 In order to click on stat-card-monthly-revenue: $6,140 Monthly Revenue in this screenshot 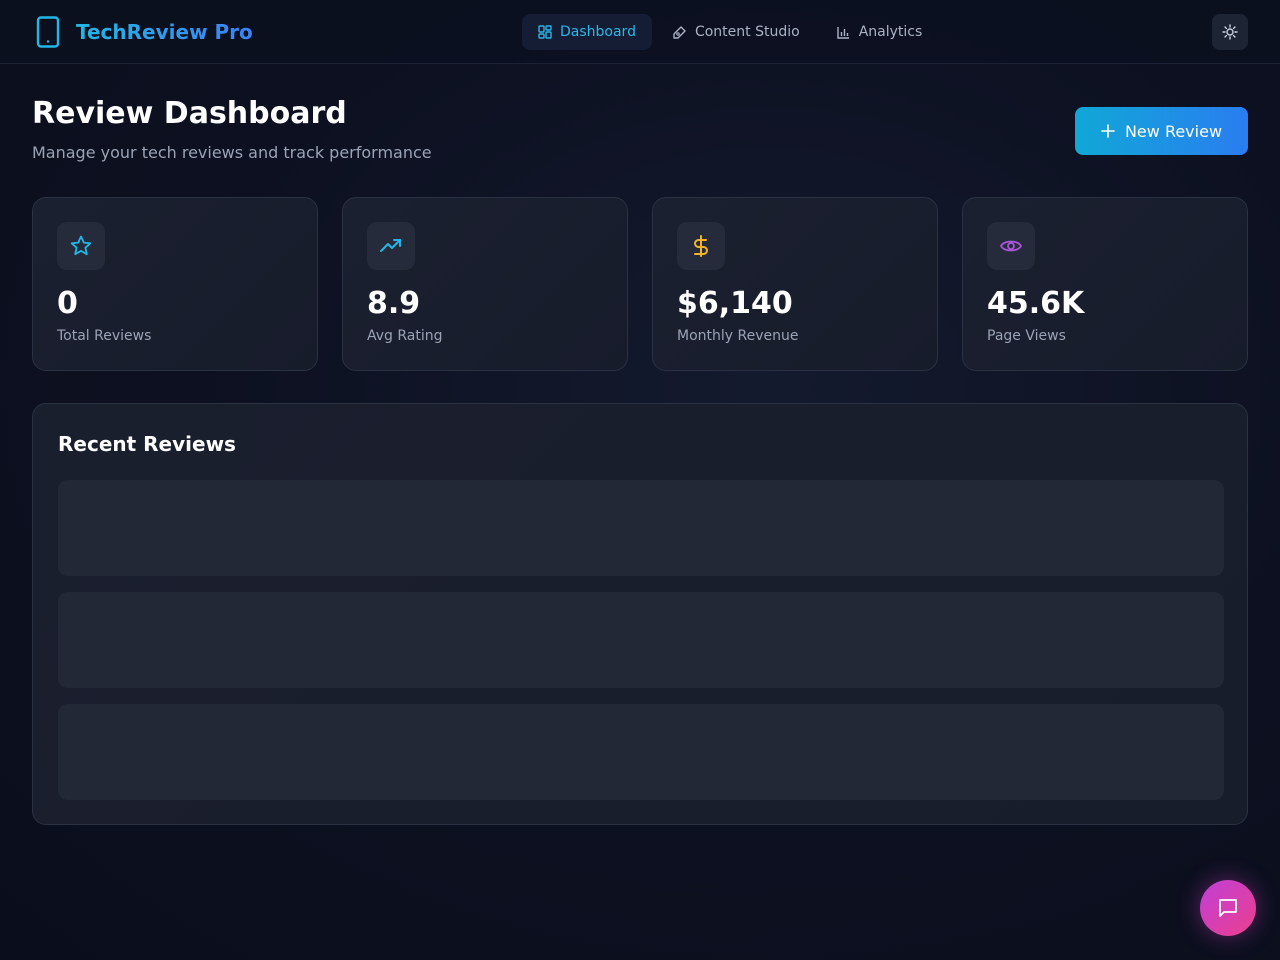, I will do `click(795, 284)`.